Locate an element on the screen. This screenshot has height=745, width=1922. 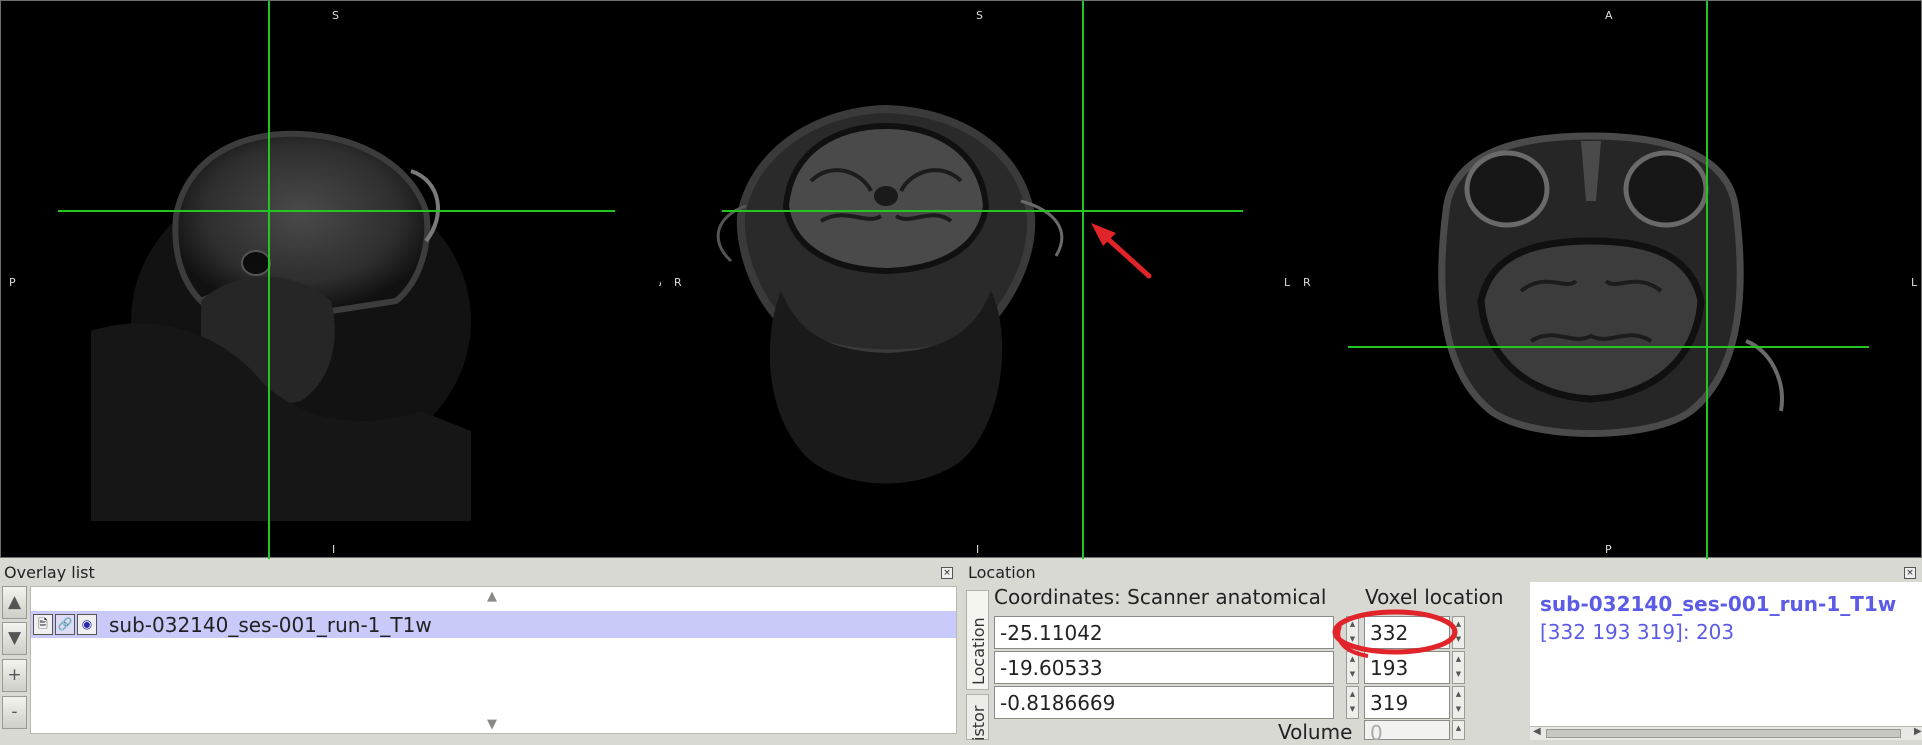
info-voxel-value: [332 193 319]: 203 is located at coordinates (1637, 632).